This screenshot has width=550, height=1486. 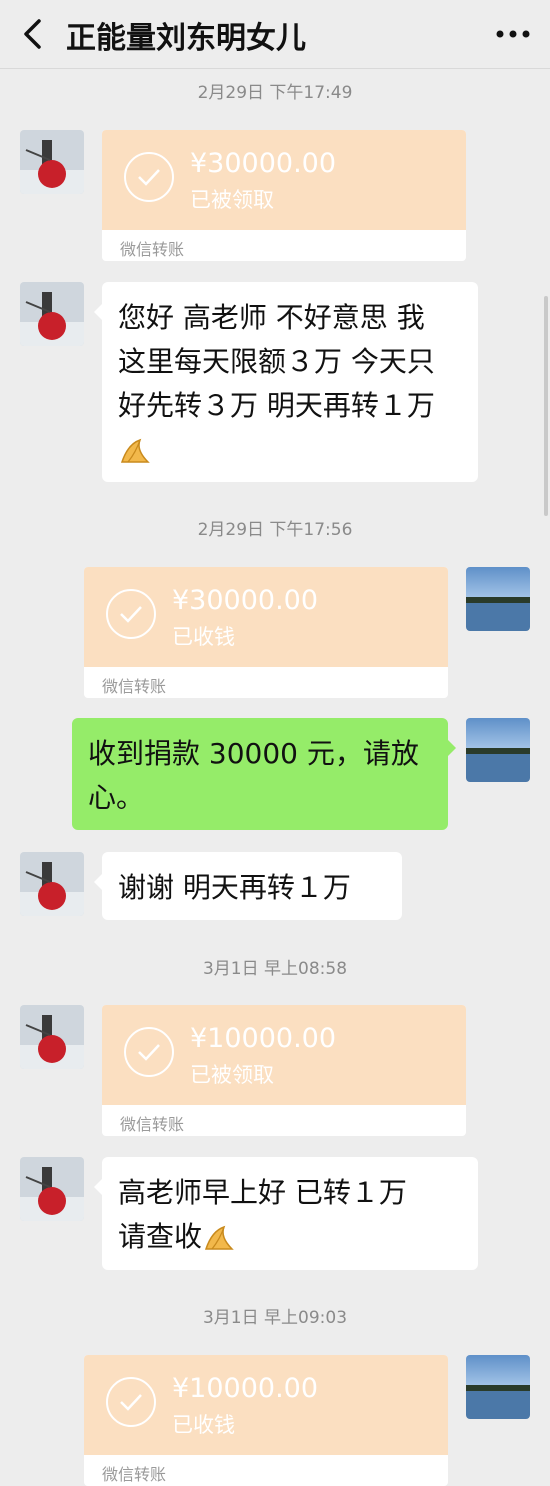 I want to click on message-bubble: 您好 高老师 不好意思 我 这里每天限额３万 今天只 好先转３万 明天再转１万, so click(x=286, y=382).